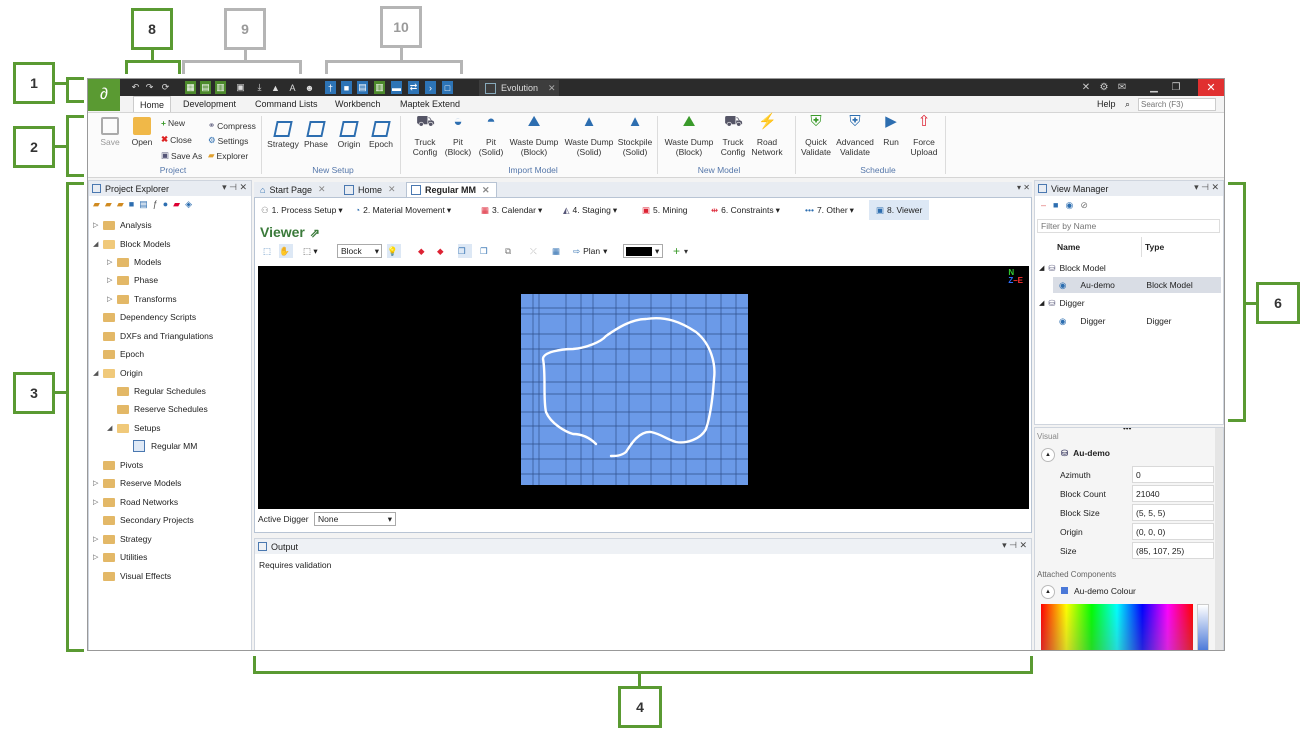  What do you see at coordinates (484, 251) in the screenshot?
I see `duplicate-icon: ❐` at bounding box center [484, 251].